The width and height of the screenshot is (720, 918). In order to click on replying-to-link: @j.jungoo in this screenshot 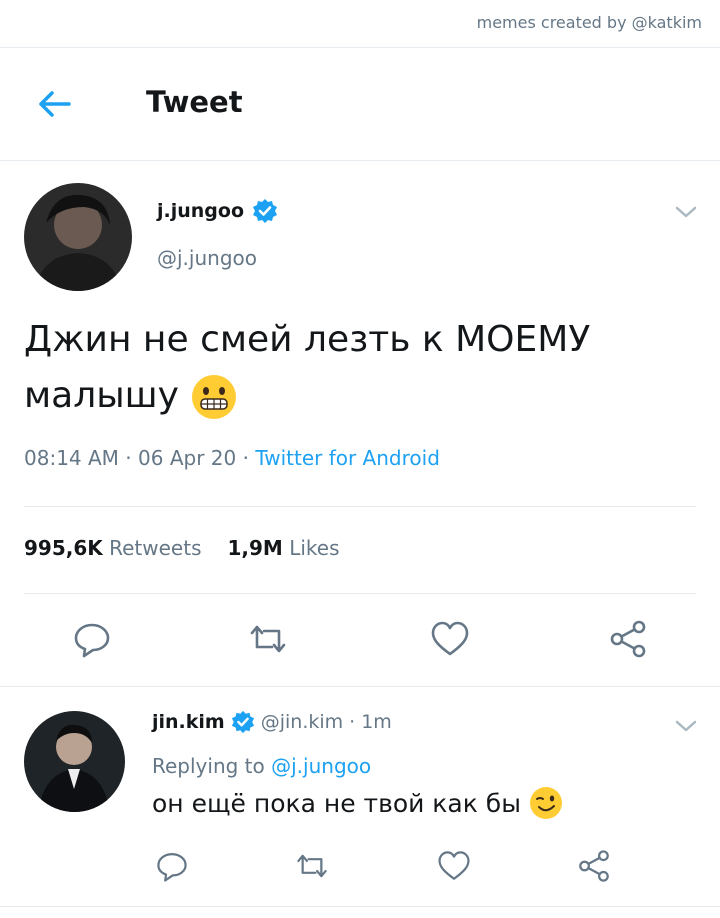, I will do `click(321, 766)`.